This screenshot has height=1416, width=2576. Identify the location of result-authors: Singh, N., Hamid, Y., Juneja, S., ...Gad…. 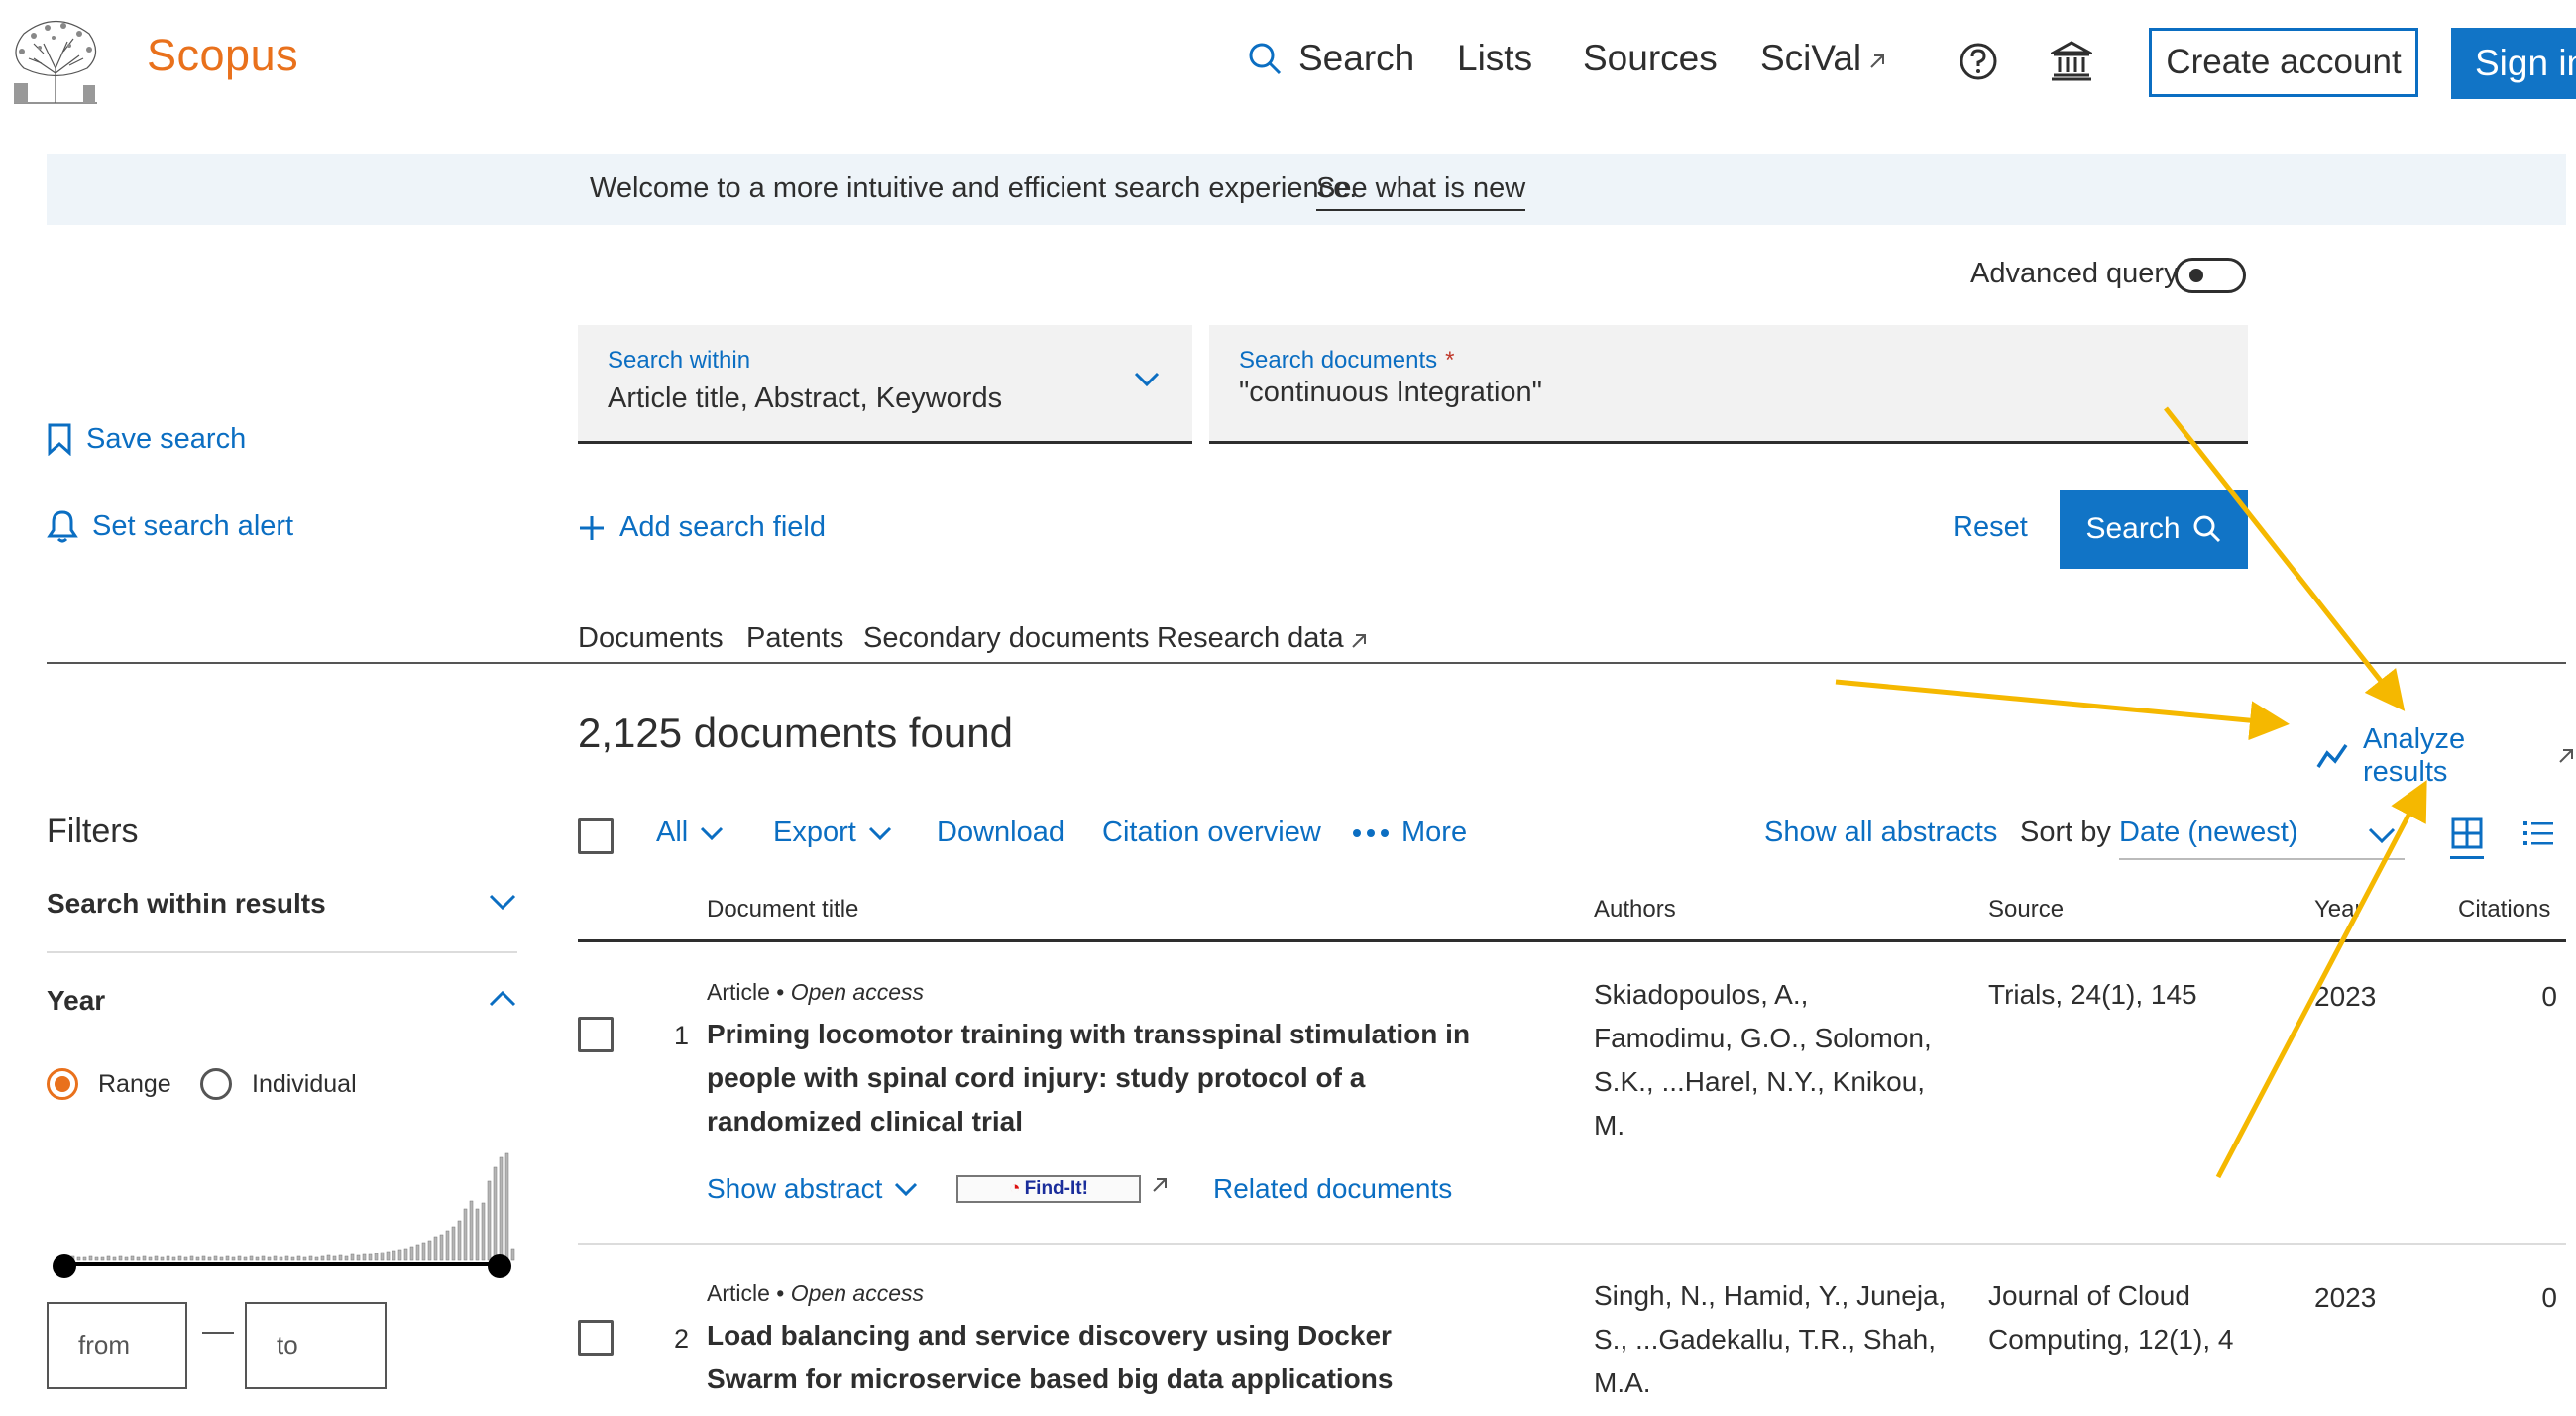
(1772, 1340).